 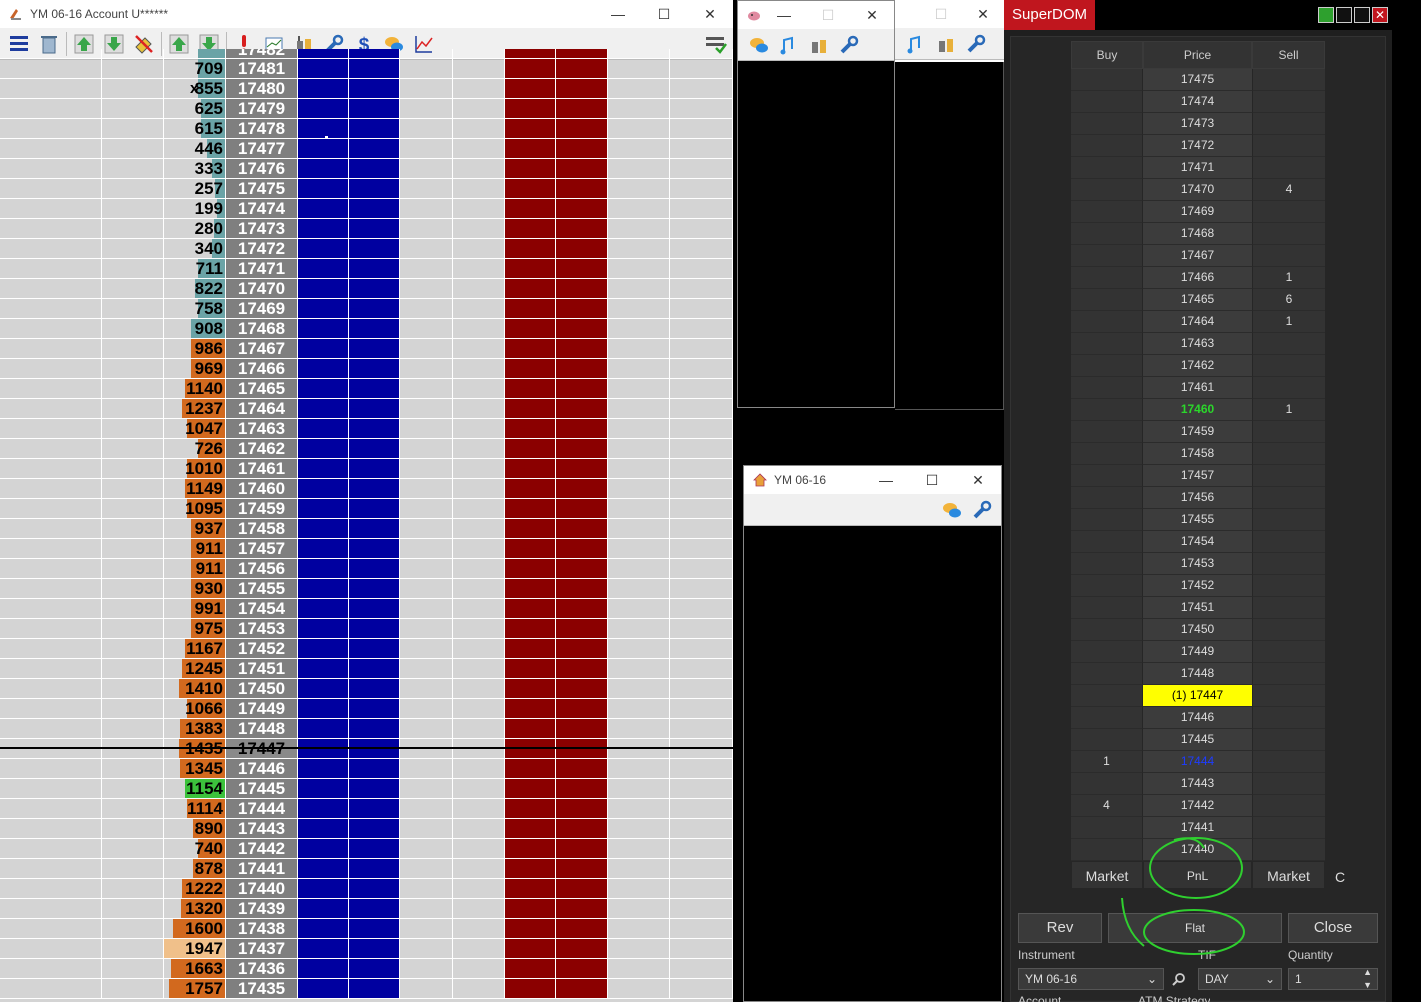 I want to click on price-cell: 17472, so click(x=262, y=248).